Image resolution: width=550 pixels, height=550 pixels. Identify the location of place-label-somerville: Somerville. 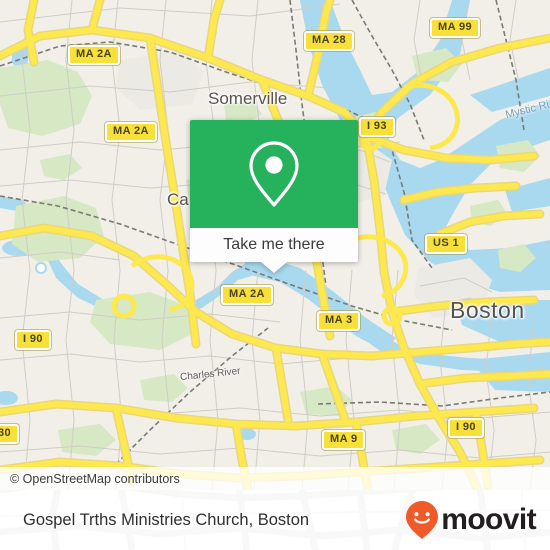
(248, 98).